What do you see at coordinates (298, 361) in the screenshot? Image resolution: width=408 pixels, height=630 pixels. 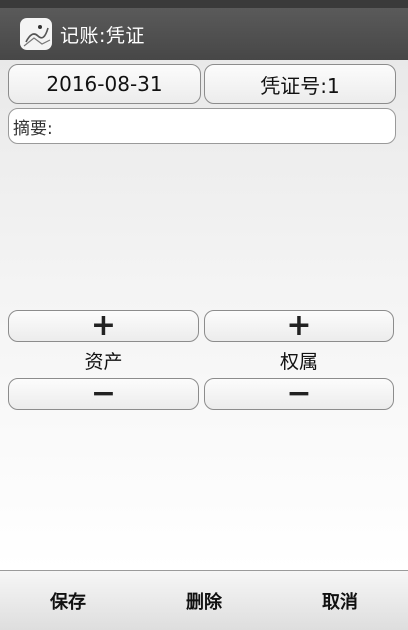 I see `equity-label: 权属` at bounding box center [298, 361].